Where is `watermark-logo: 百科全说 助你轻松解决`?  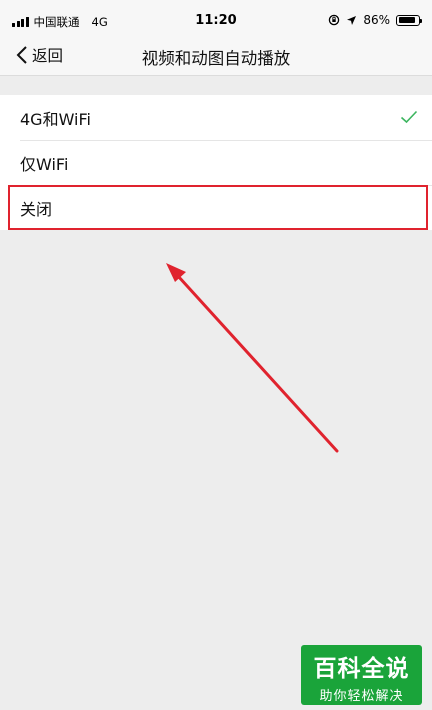
watermark-logo: 百科全说 助你轻松解决 is located at coordinates (361, 675).